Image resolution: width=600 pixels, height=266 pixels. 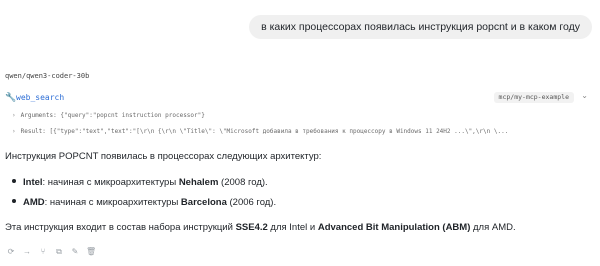 What do you see at coordinates (40, 97) in the screenshot?
I see `tool-name: web_search` at bounding box center [40, 97].